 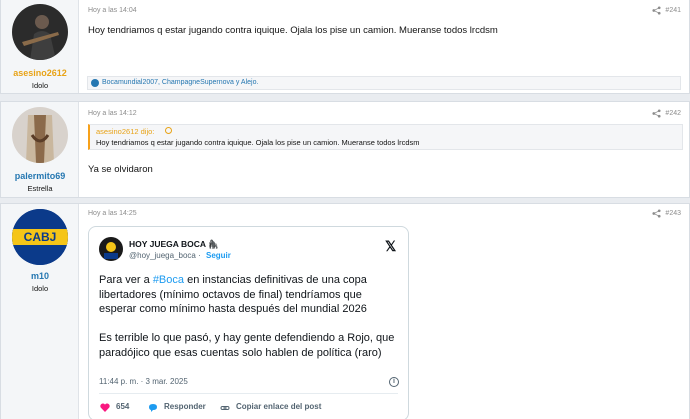 What do you see at coordinates (248, 393) in the screenshot?
I see `divider` at bounding box center [248, 393].